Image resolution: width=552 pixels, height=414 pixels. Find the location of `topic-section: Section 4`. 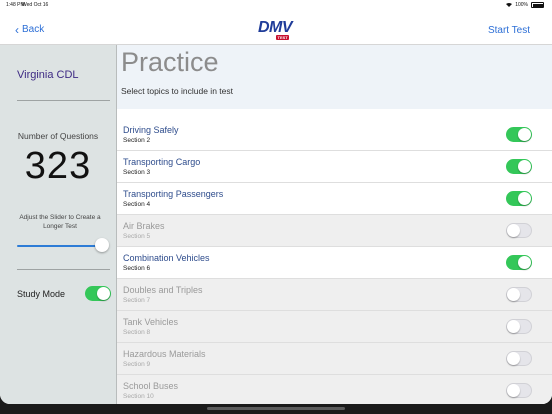

topic-section: Section 4 is located at coordinates (137, 204).